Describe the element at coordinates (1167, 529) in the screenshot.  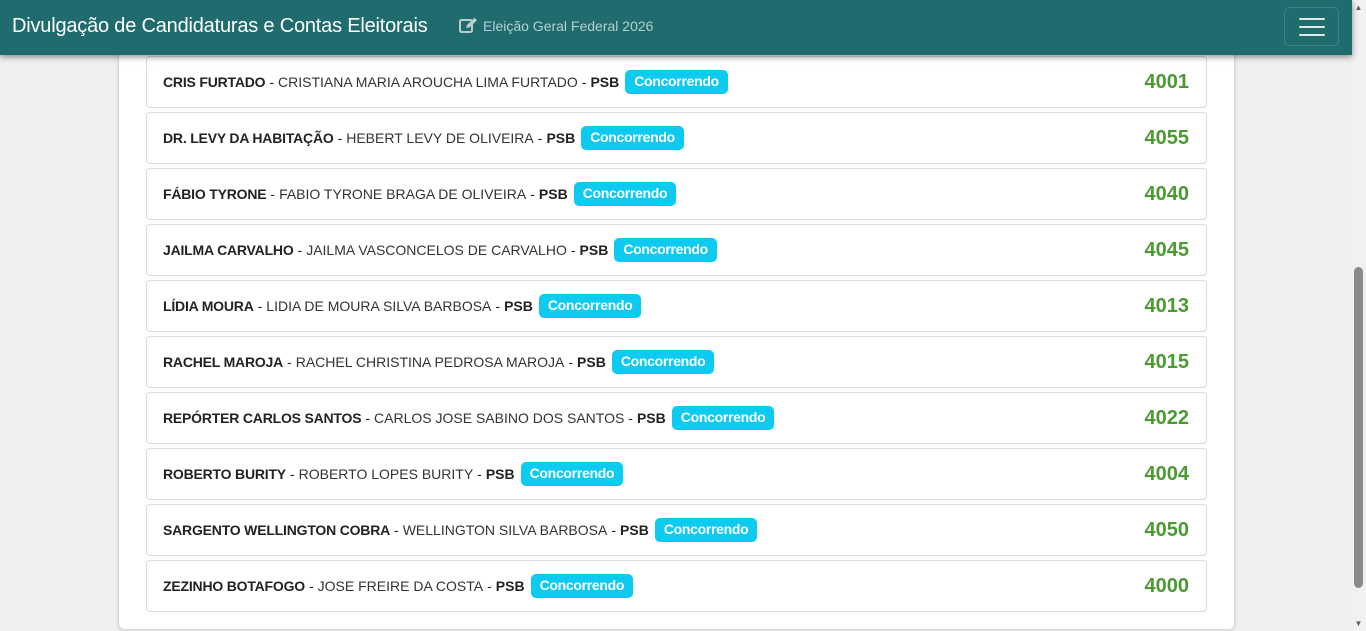
I see `candidate-number: 4050` at that location.